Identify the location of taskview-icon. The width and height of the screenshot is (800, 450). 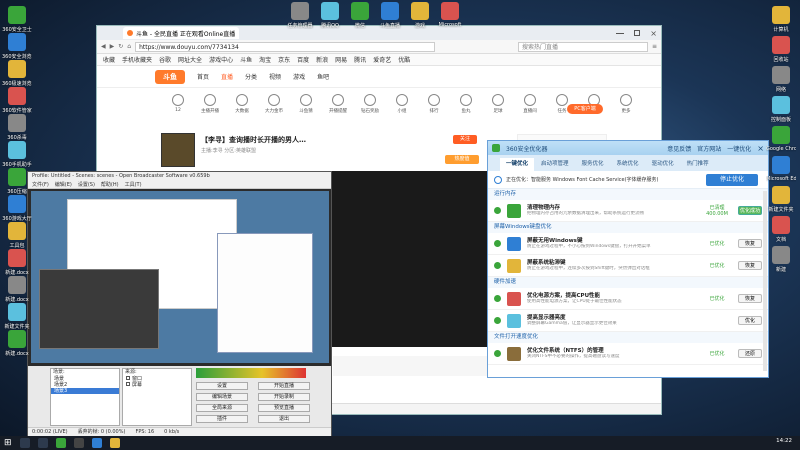
(42, 443).